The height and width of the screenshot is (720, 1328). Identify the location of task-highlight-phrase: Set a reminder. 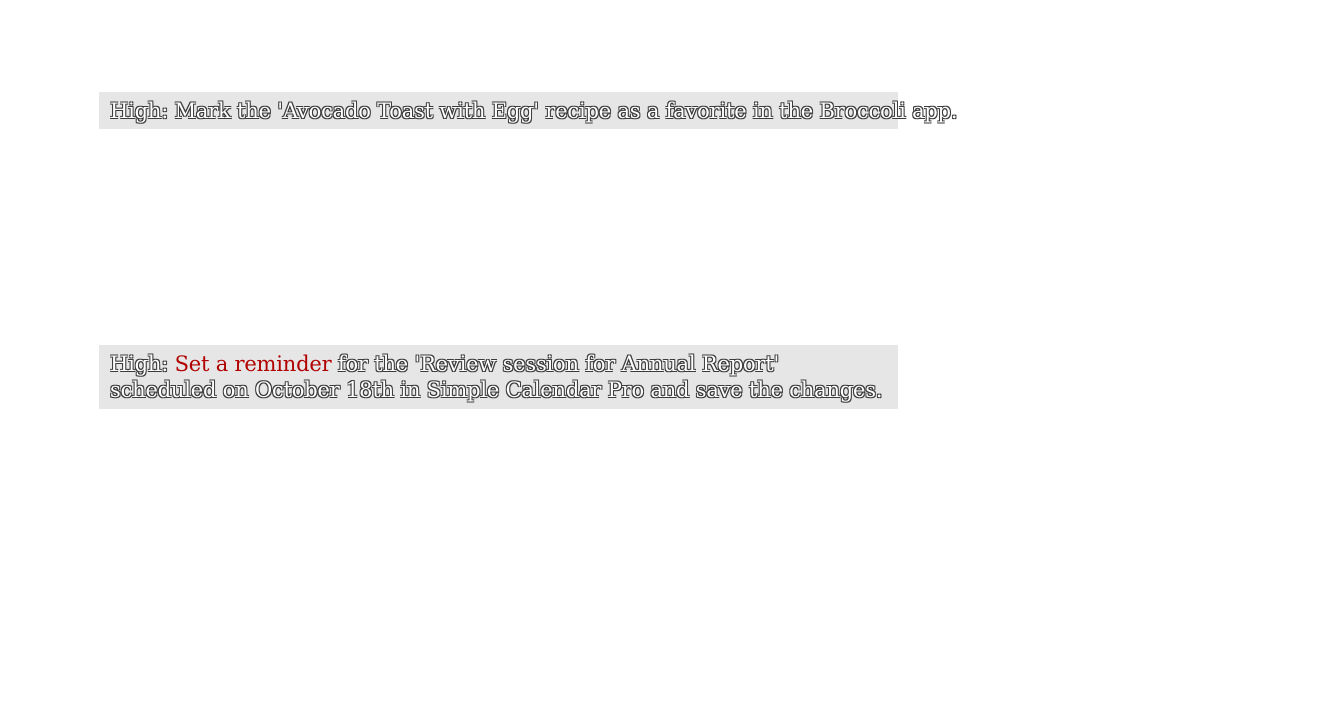
(253, 364).